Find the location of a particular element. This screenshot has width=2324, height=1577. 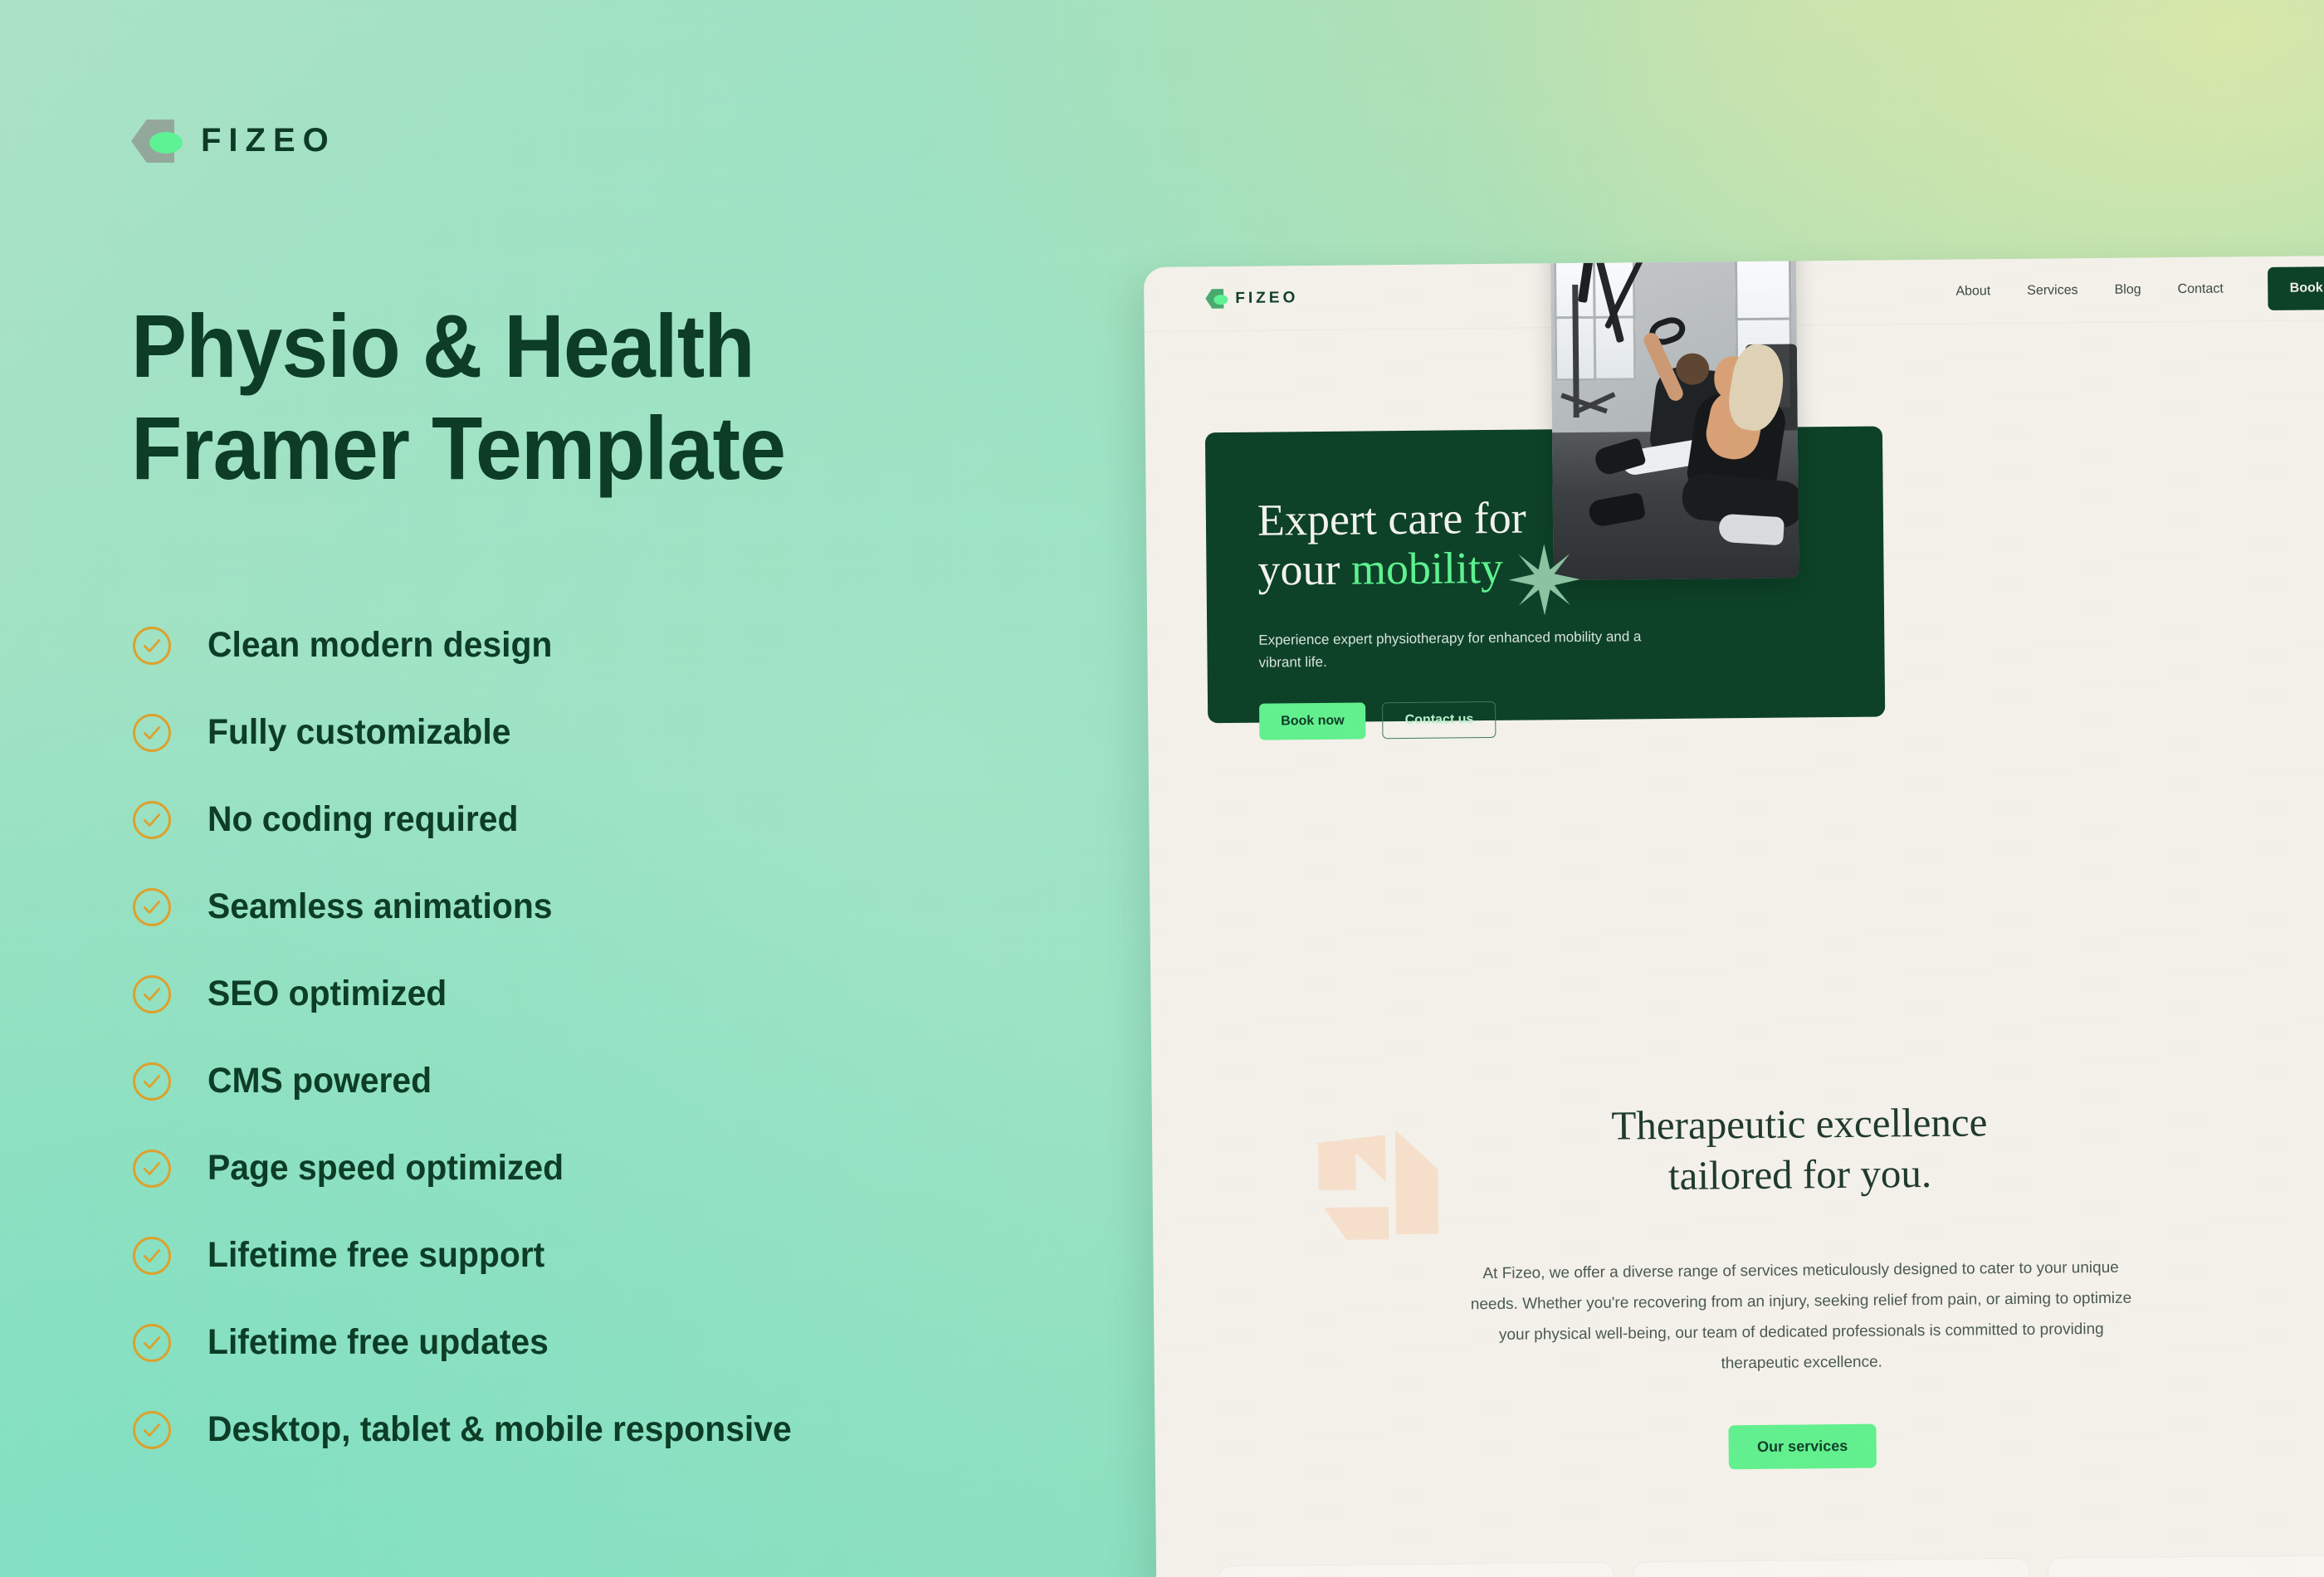

brand-name: FIZEO is located at coordinates (269, 140).